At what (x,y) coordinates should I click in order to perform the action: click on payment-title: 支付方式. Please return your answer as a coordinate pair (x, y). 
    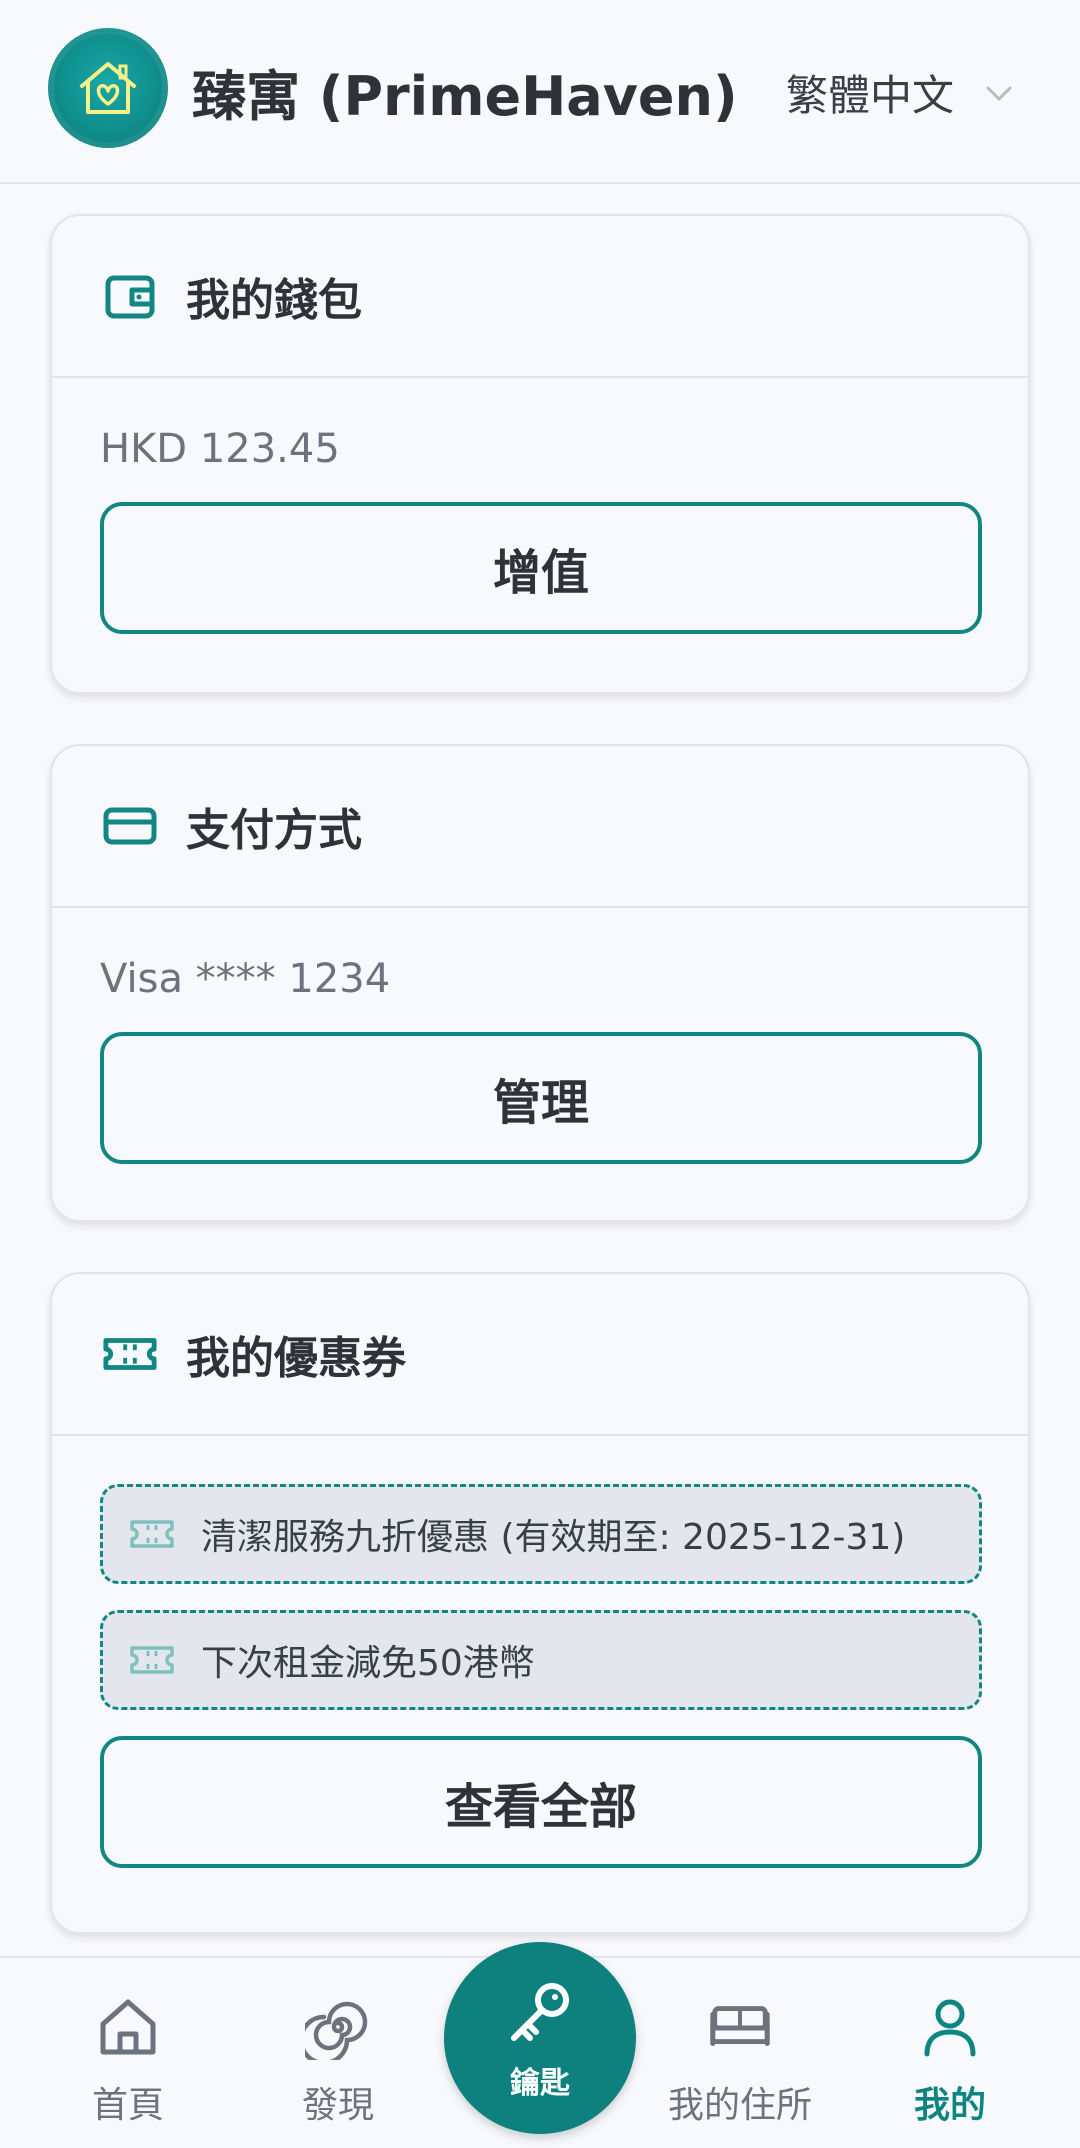
    Looking at the image, I should click on (274, 830).